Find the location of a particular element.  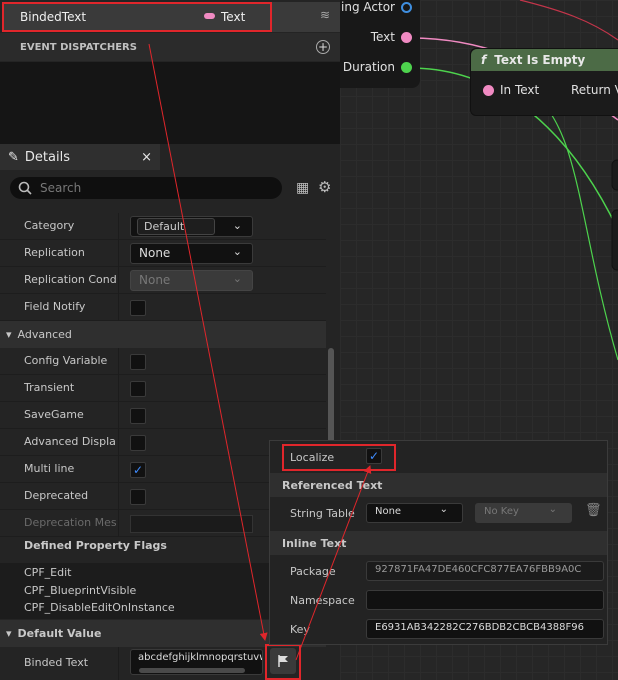

key-row: Key E6931AB342282C276BDB2CBCB4388F96 is located at coordinates (438, 629).